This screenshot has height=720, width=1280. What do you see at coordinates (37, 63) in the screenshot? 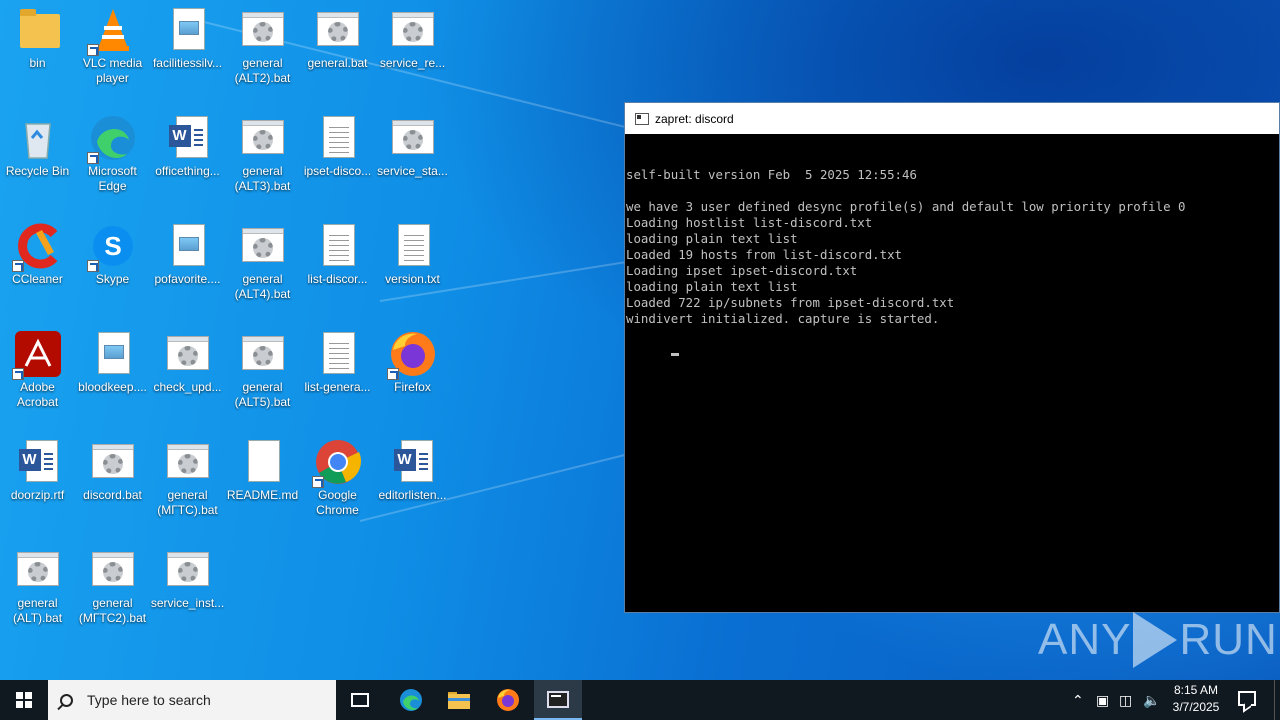
I see `desktop-icon-label: bin` at bounding box center [37, 63].